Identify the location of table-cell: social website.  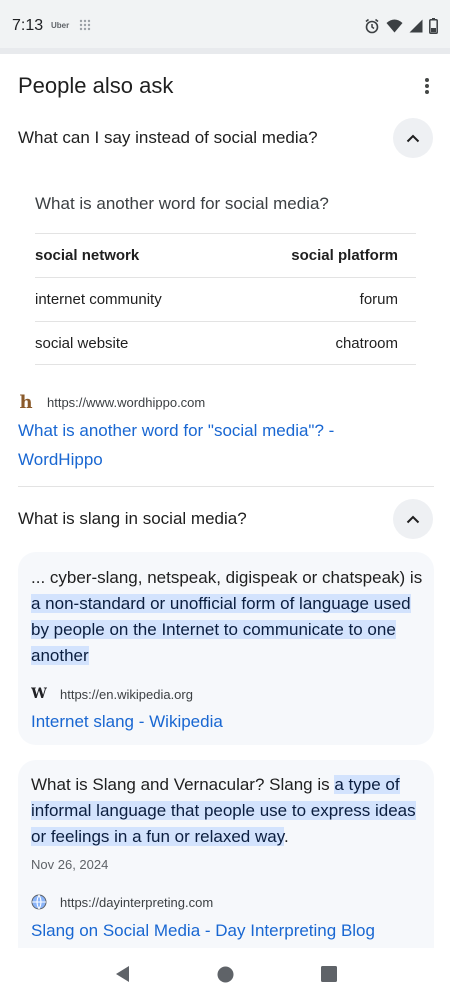
(82, 343).